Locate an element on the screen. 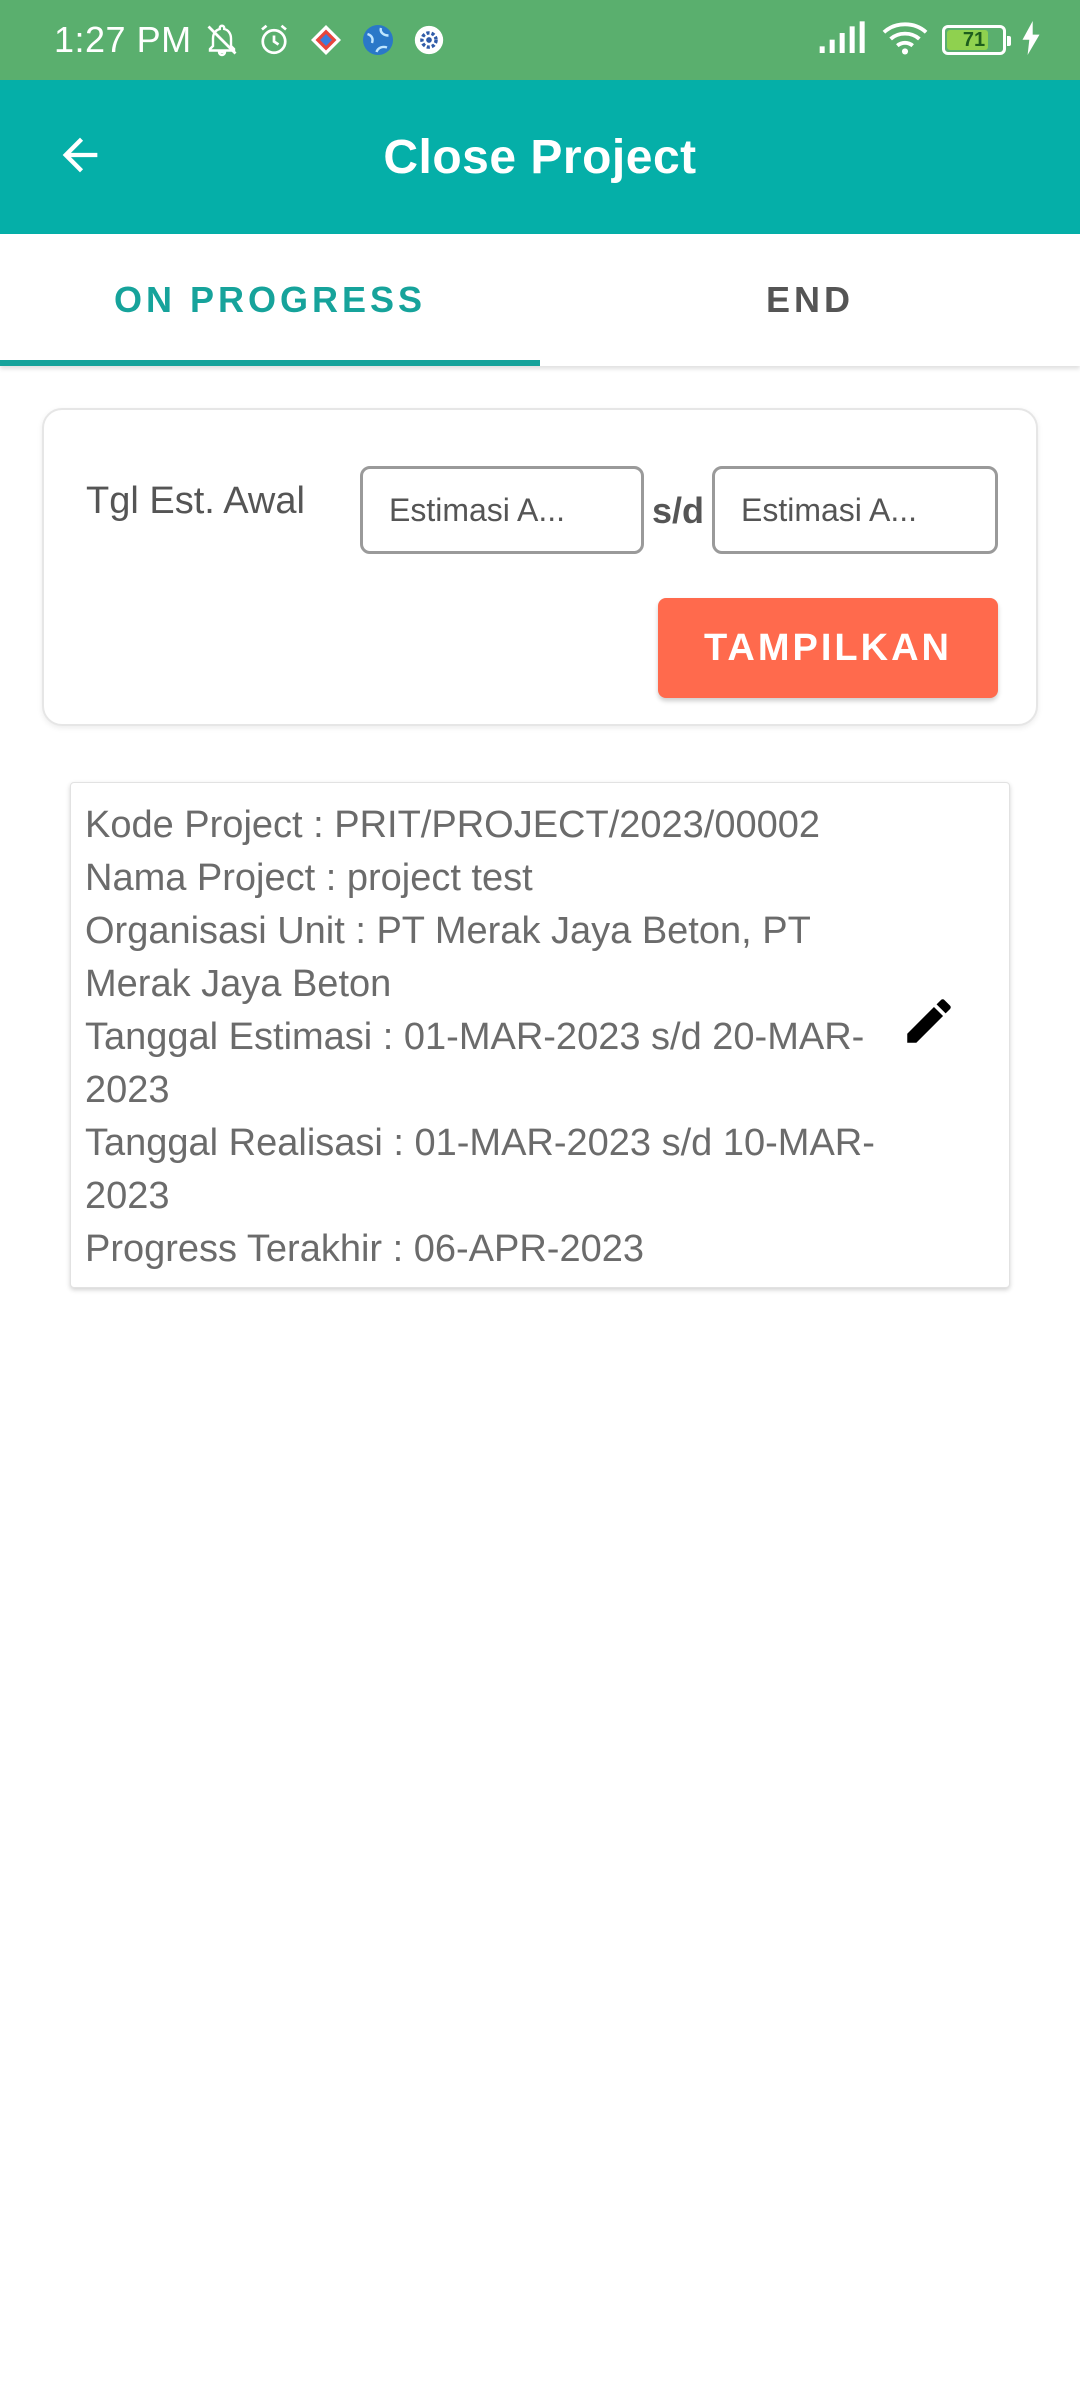  tab-bar: ON PROGRESS END is located at coordinates (540, 300).